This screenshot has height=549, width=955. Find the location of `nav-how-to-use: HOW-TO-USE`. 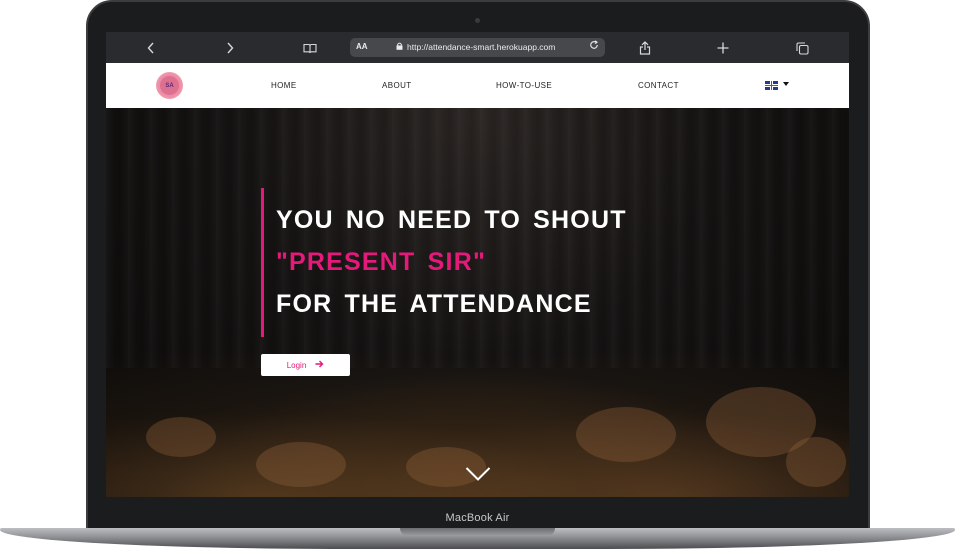

nav-how-to-use: HOW-TO-USE is located at coordinates (524, 85).